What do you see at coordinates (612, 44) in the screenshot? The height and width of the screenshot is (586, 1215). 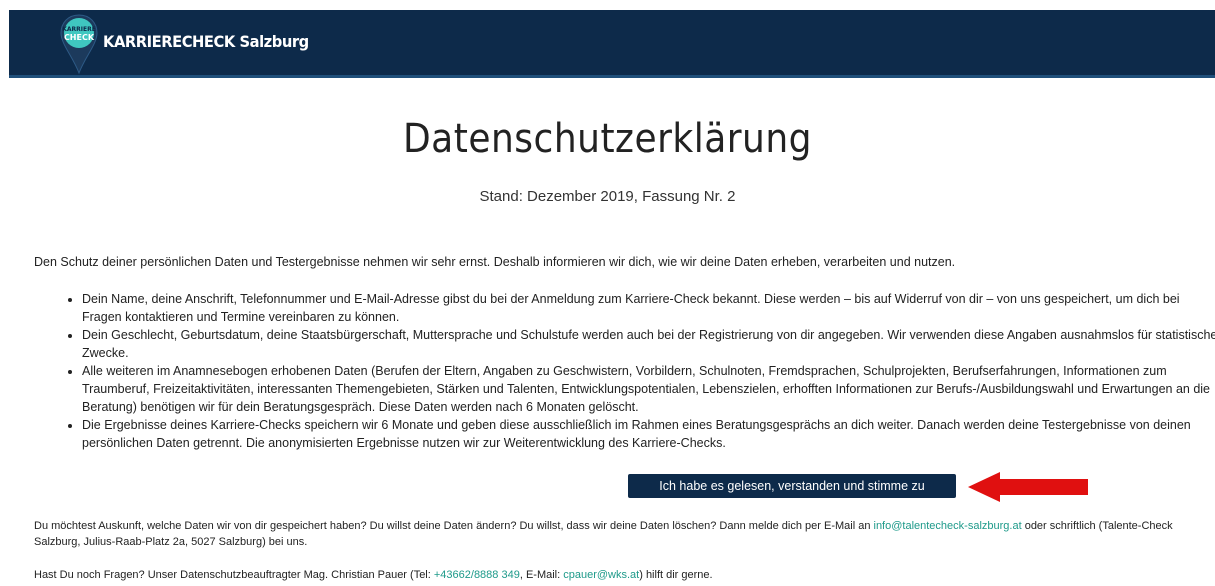 I see `site-header: KARRIERE CHECK KARRIERECHECK Salzburg` at bounding box center [612, 44].